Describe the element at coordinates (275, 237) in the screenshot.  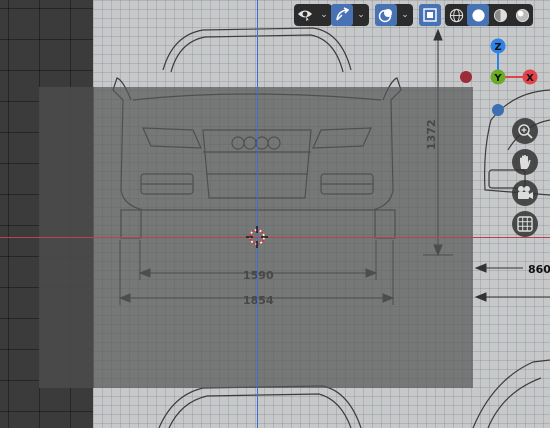
I see `x-axis-line` at that location.